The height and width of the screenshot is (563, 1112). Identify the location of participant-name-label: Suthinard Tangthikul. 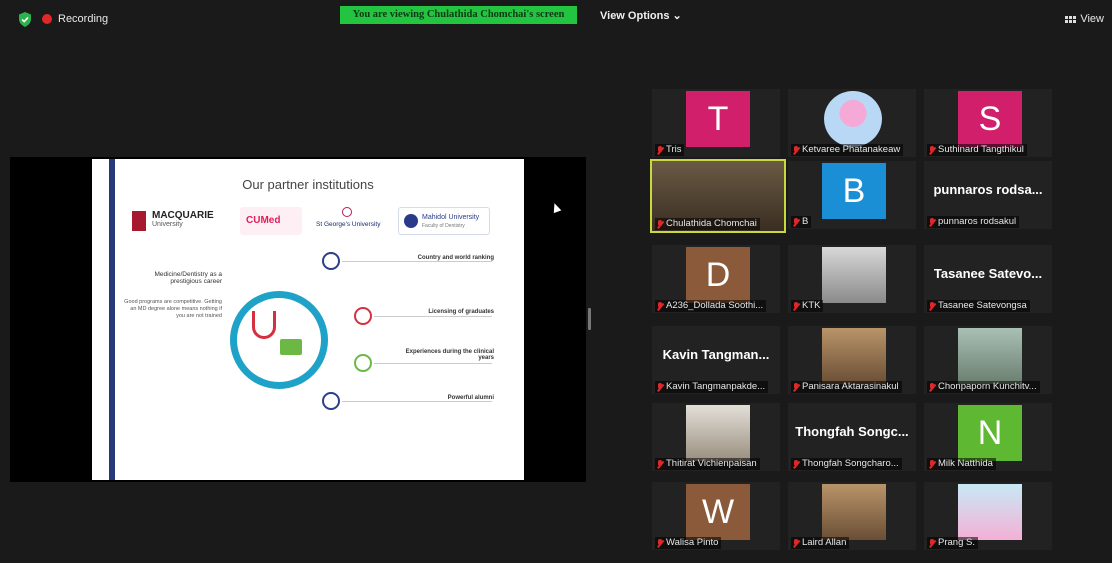
(977, 150).